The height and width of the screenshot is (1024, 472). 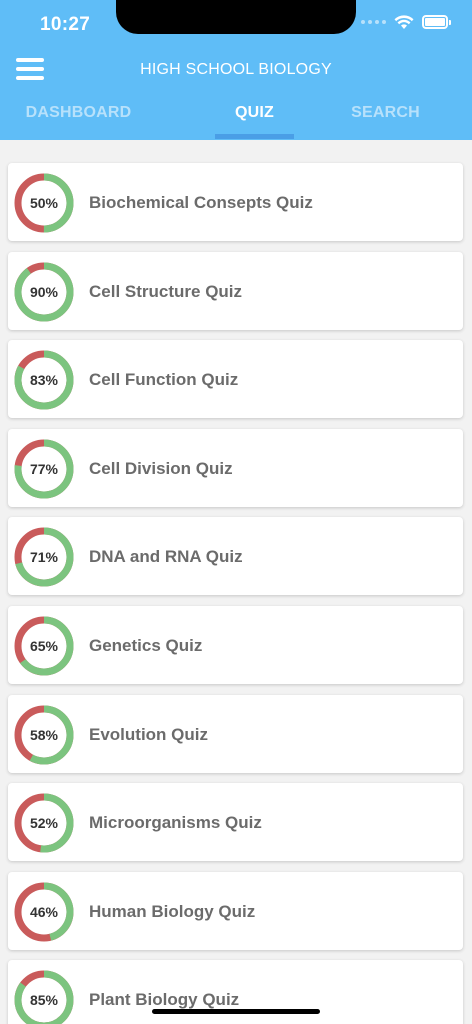 I want to click on wifi-icon, so click(x=404, y=22).